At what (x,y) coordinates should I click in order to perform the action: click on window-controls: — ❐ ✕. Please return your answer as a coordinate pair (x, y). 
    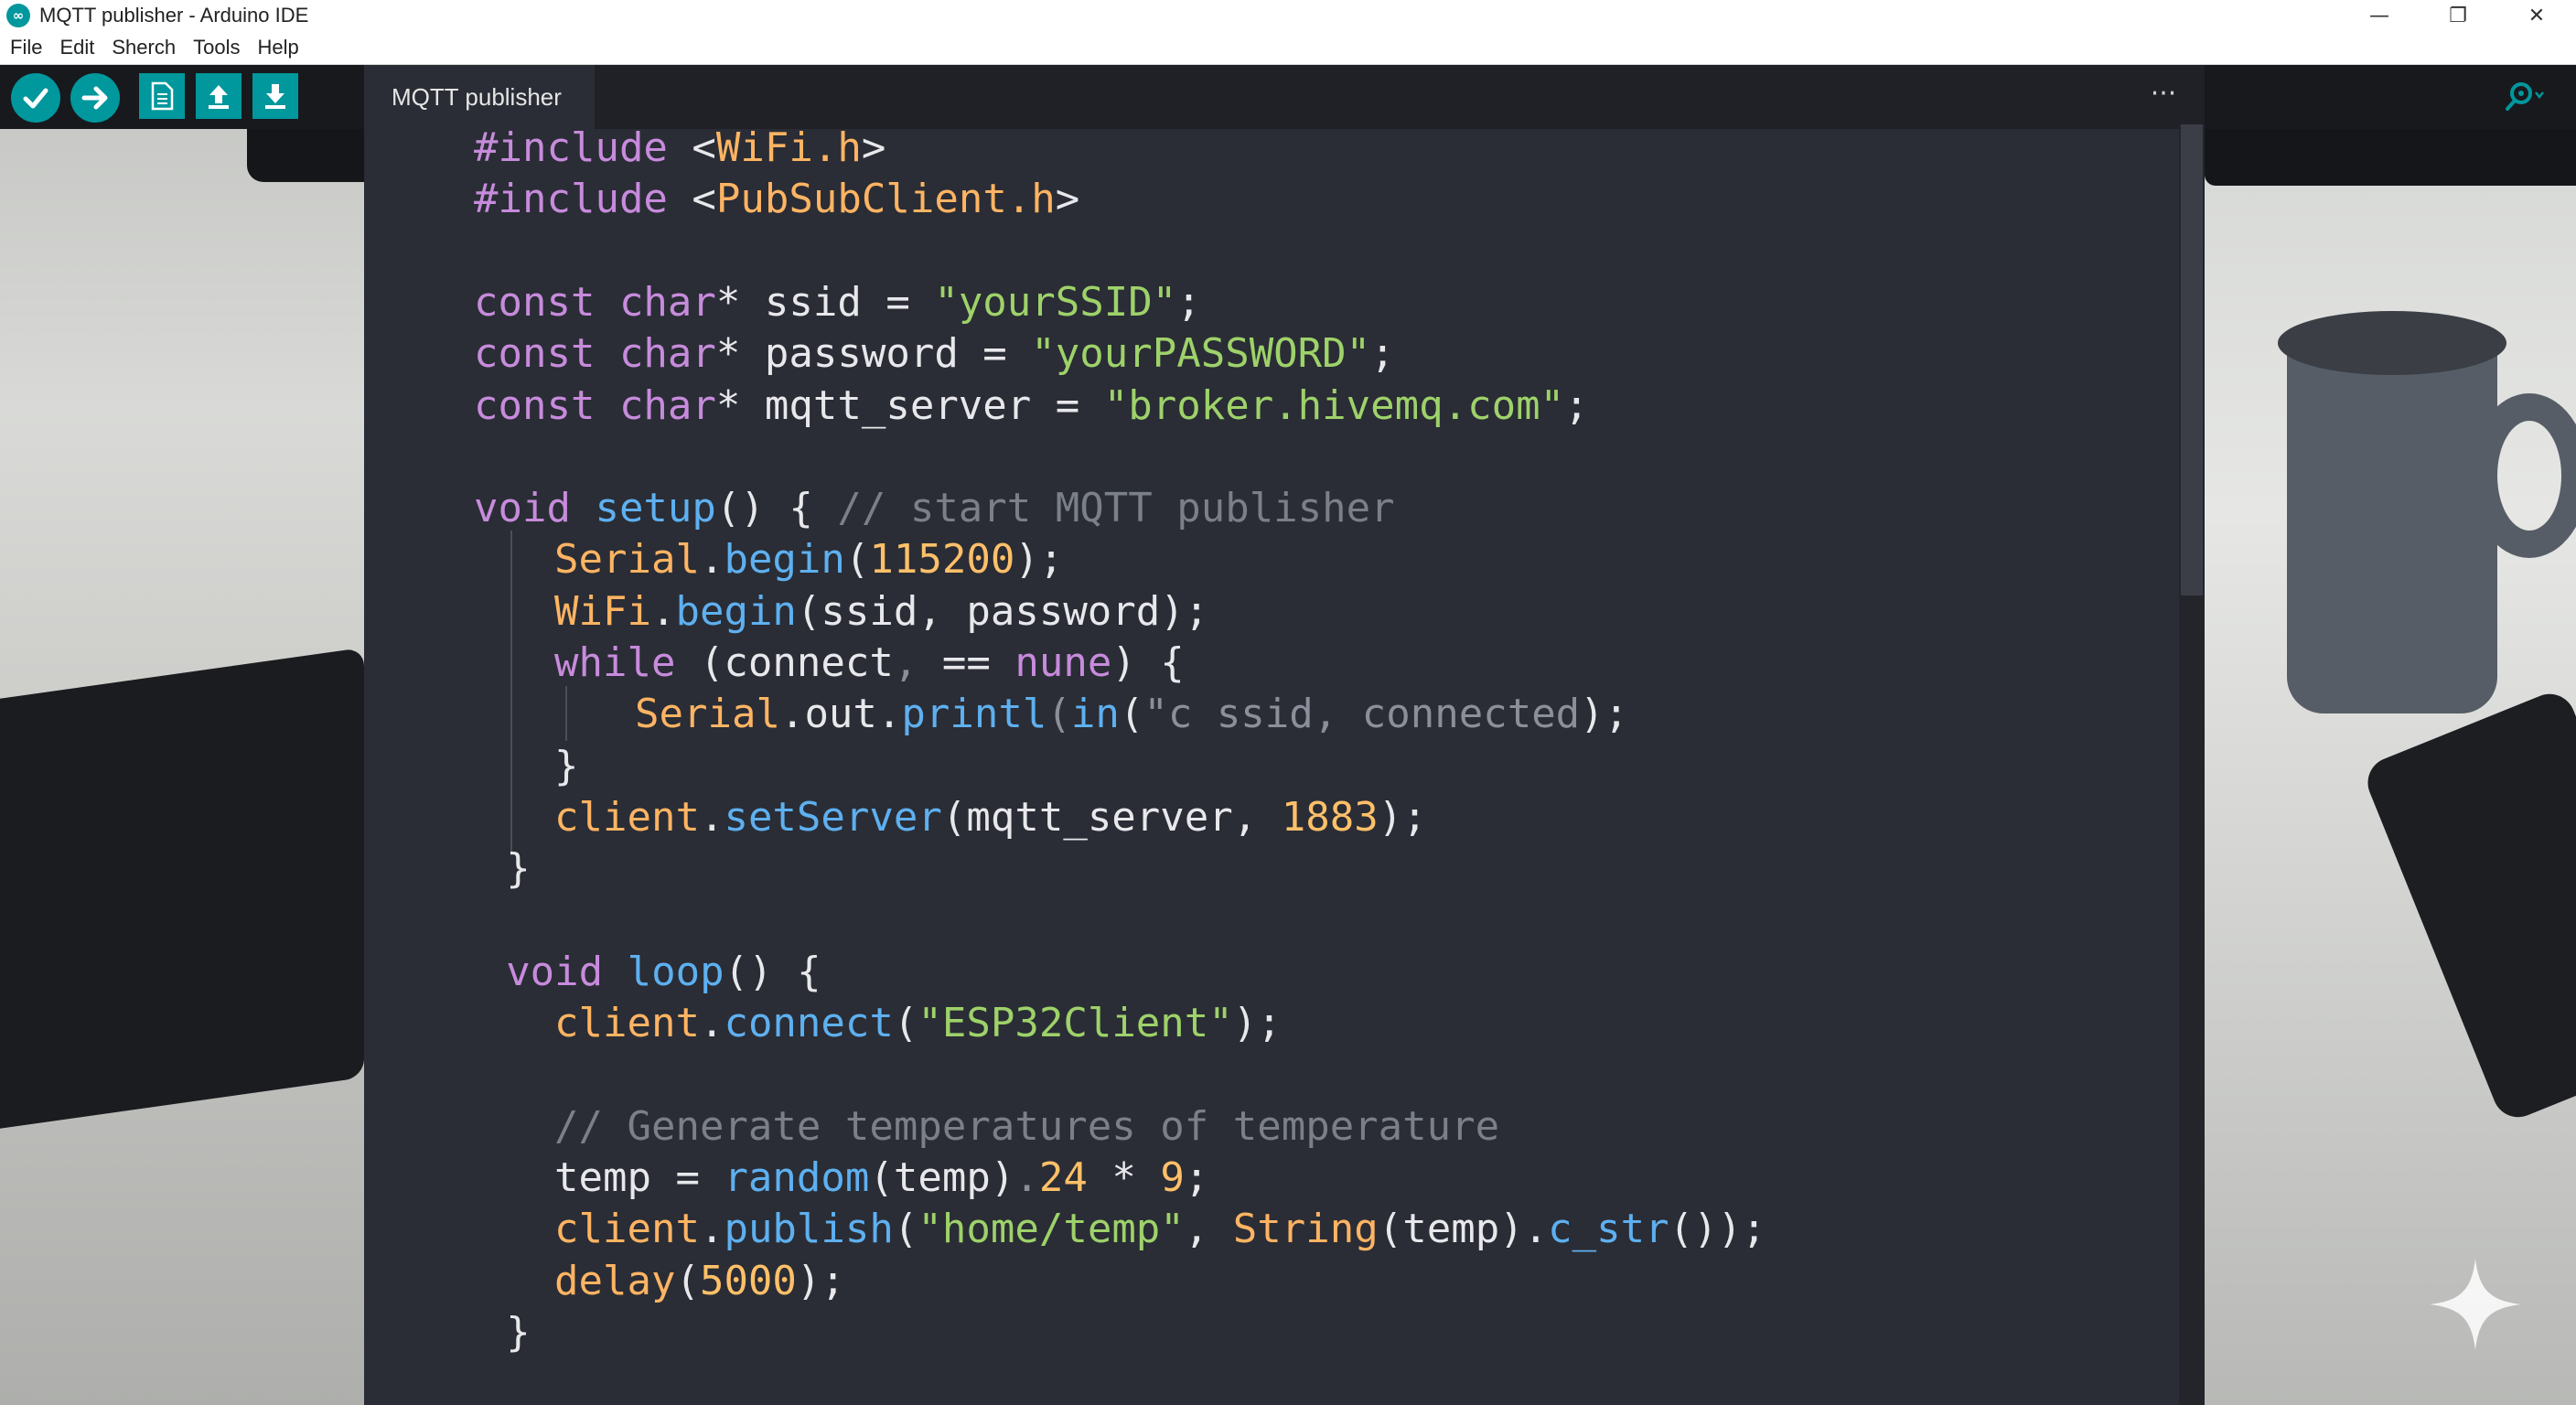
    Looking at the image, I should click on (2458, 15).